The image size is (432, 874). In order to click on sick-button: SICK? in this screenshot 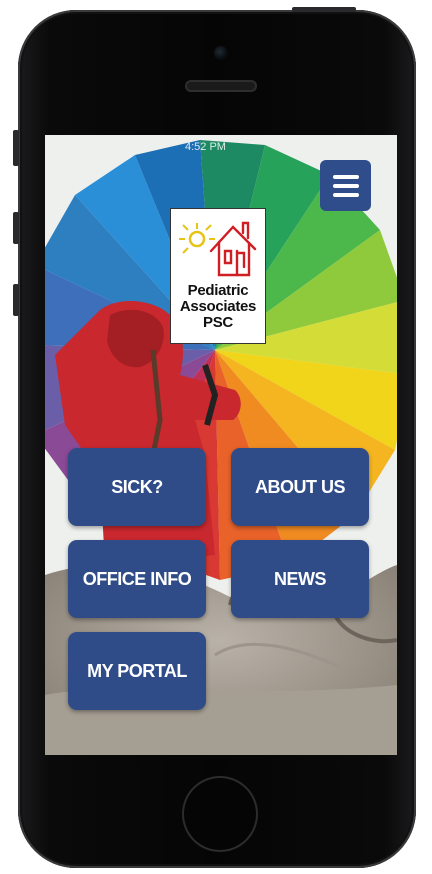, I will do `click(137, 487)`.